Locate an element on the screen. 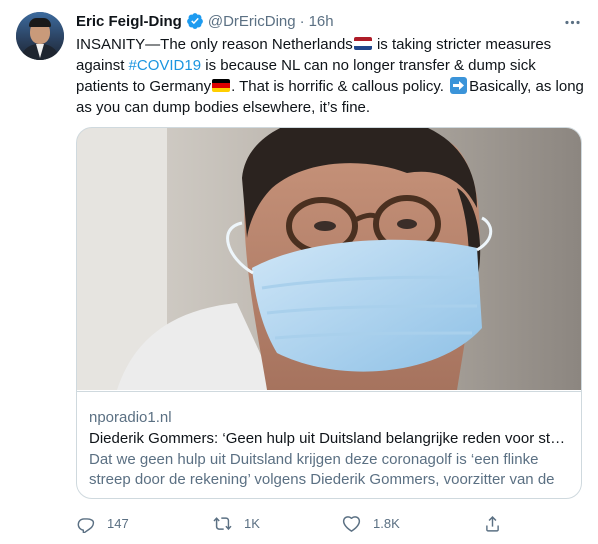  tweet-header: Eric Feigl-Ding @DrEricDing · 16h is located at coordinates (205, 21).